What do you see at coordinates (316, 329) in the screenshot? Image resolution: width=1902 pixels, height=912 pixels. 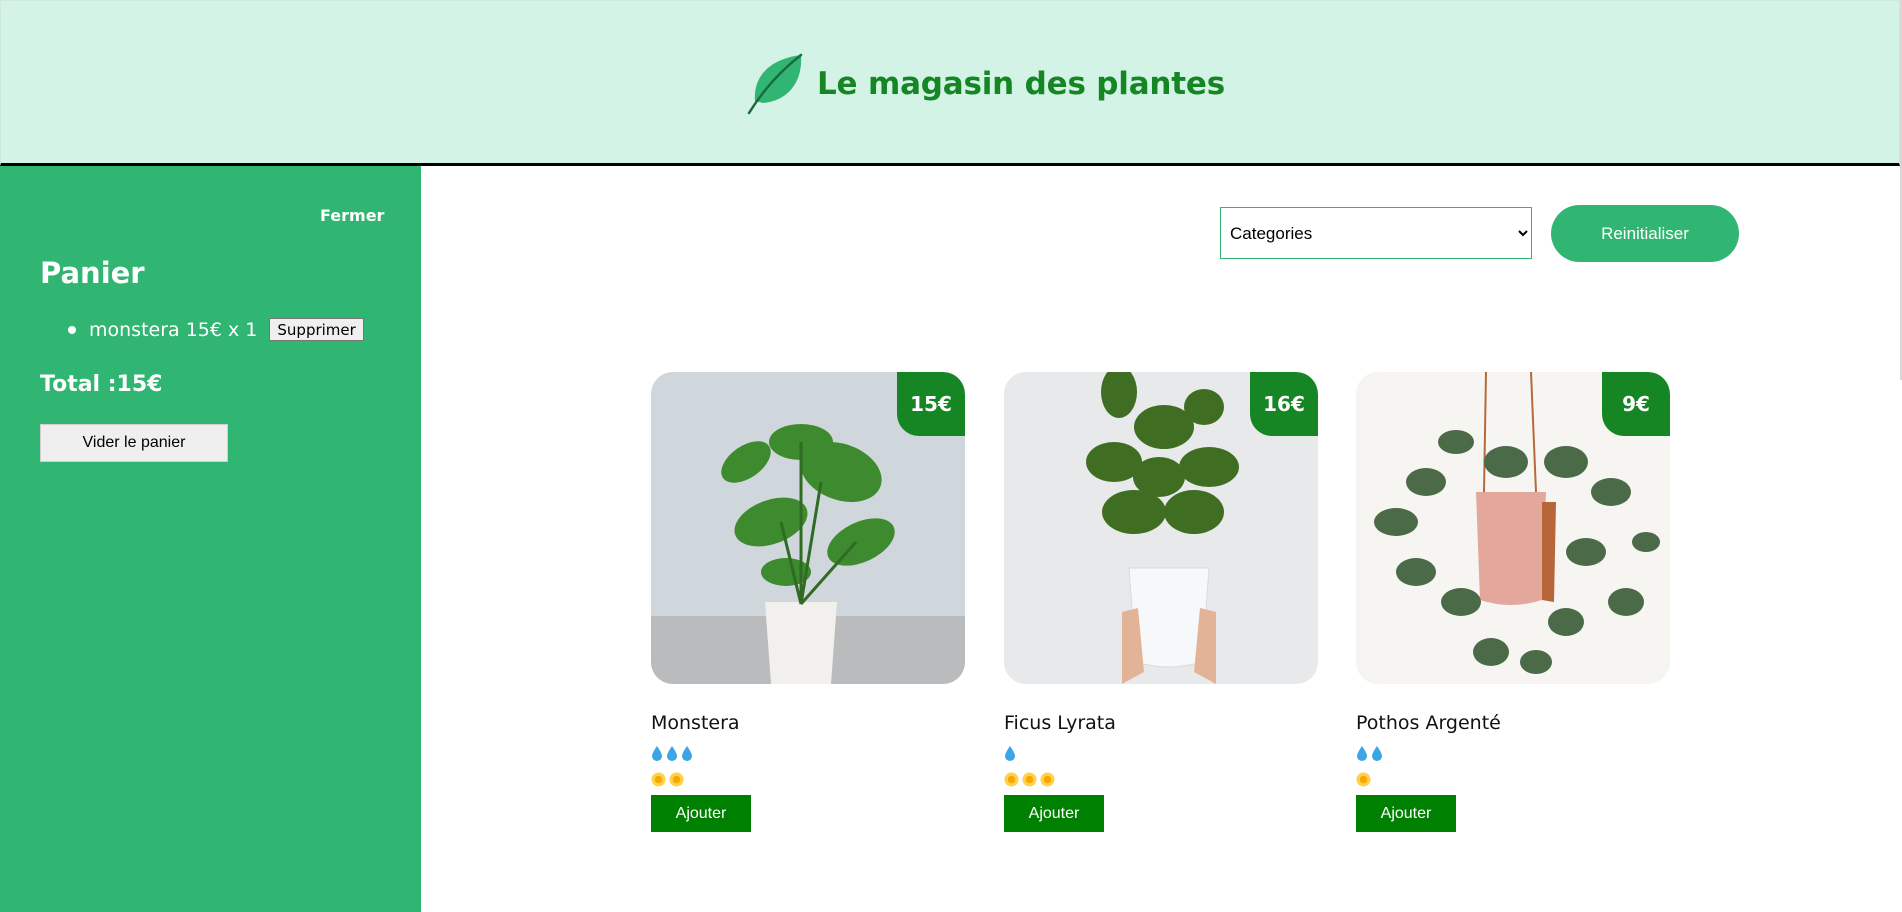 I see `remove-item-button: Supprimer` at bounding box center [316, 329].